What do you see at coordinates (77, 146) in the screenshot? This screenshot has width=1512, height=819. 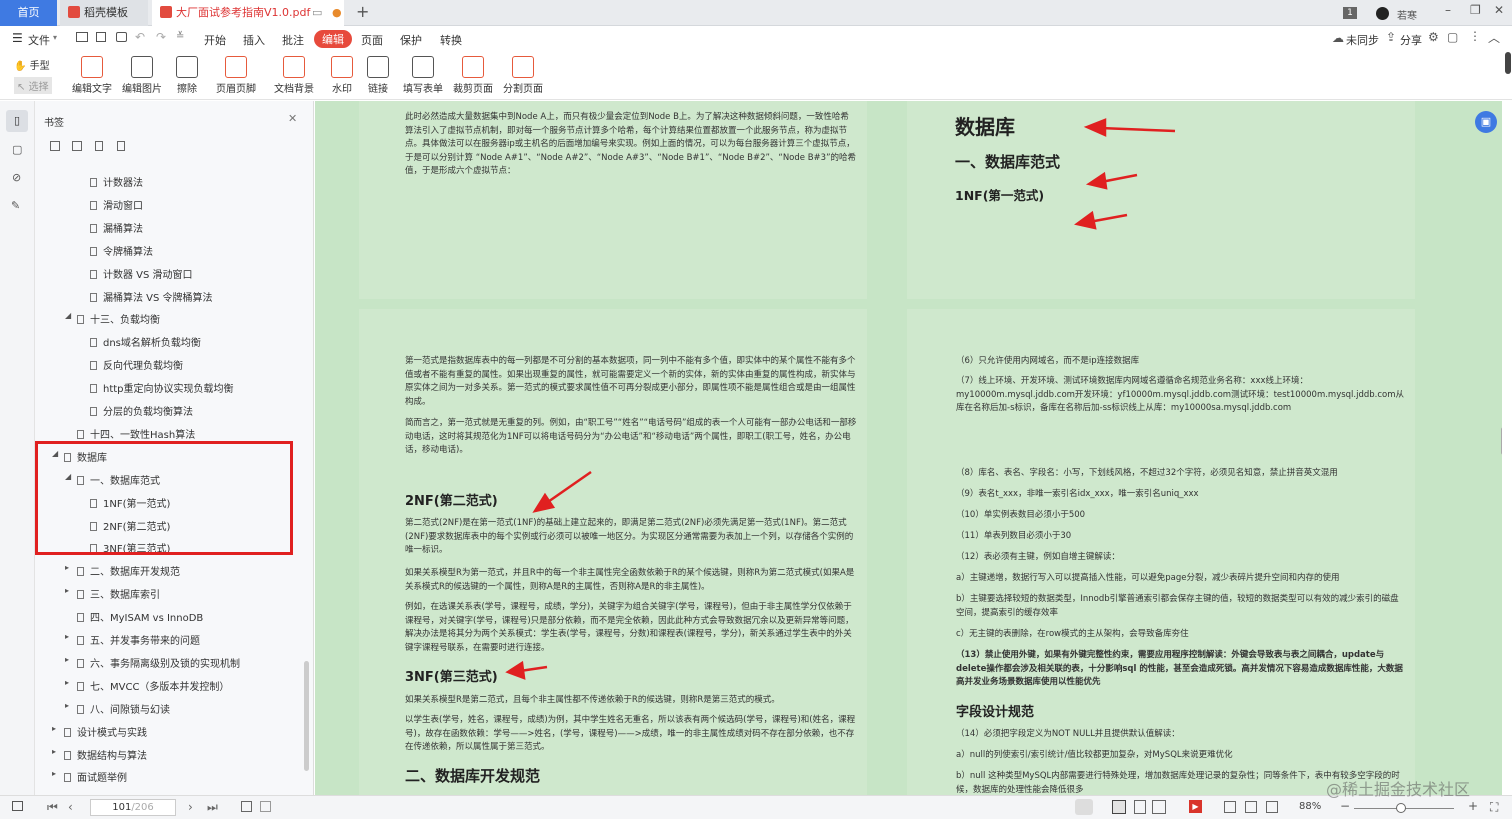 I see `collapse-all-icon` at bounding box center [77, 146].